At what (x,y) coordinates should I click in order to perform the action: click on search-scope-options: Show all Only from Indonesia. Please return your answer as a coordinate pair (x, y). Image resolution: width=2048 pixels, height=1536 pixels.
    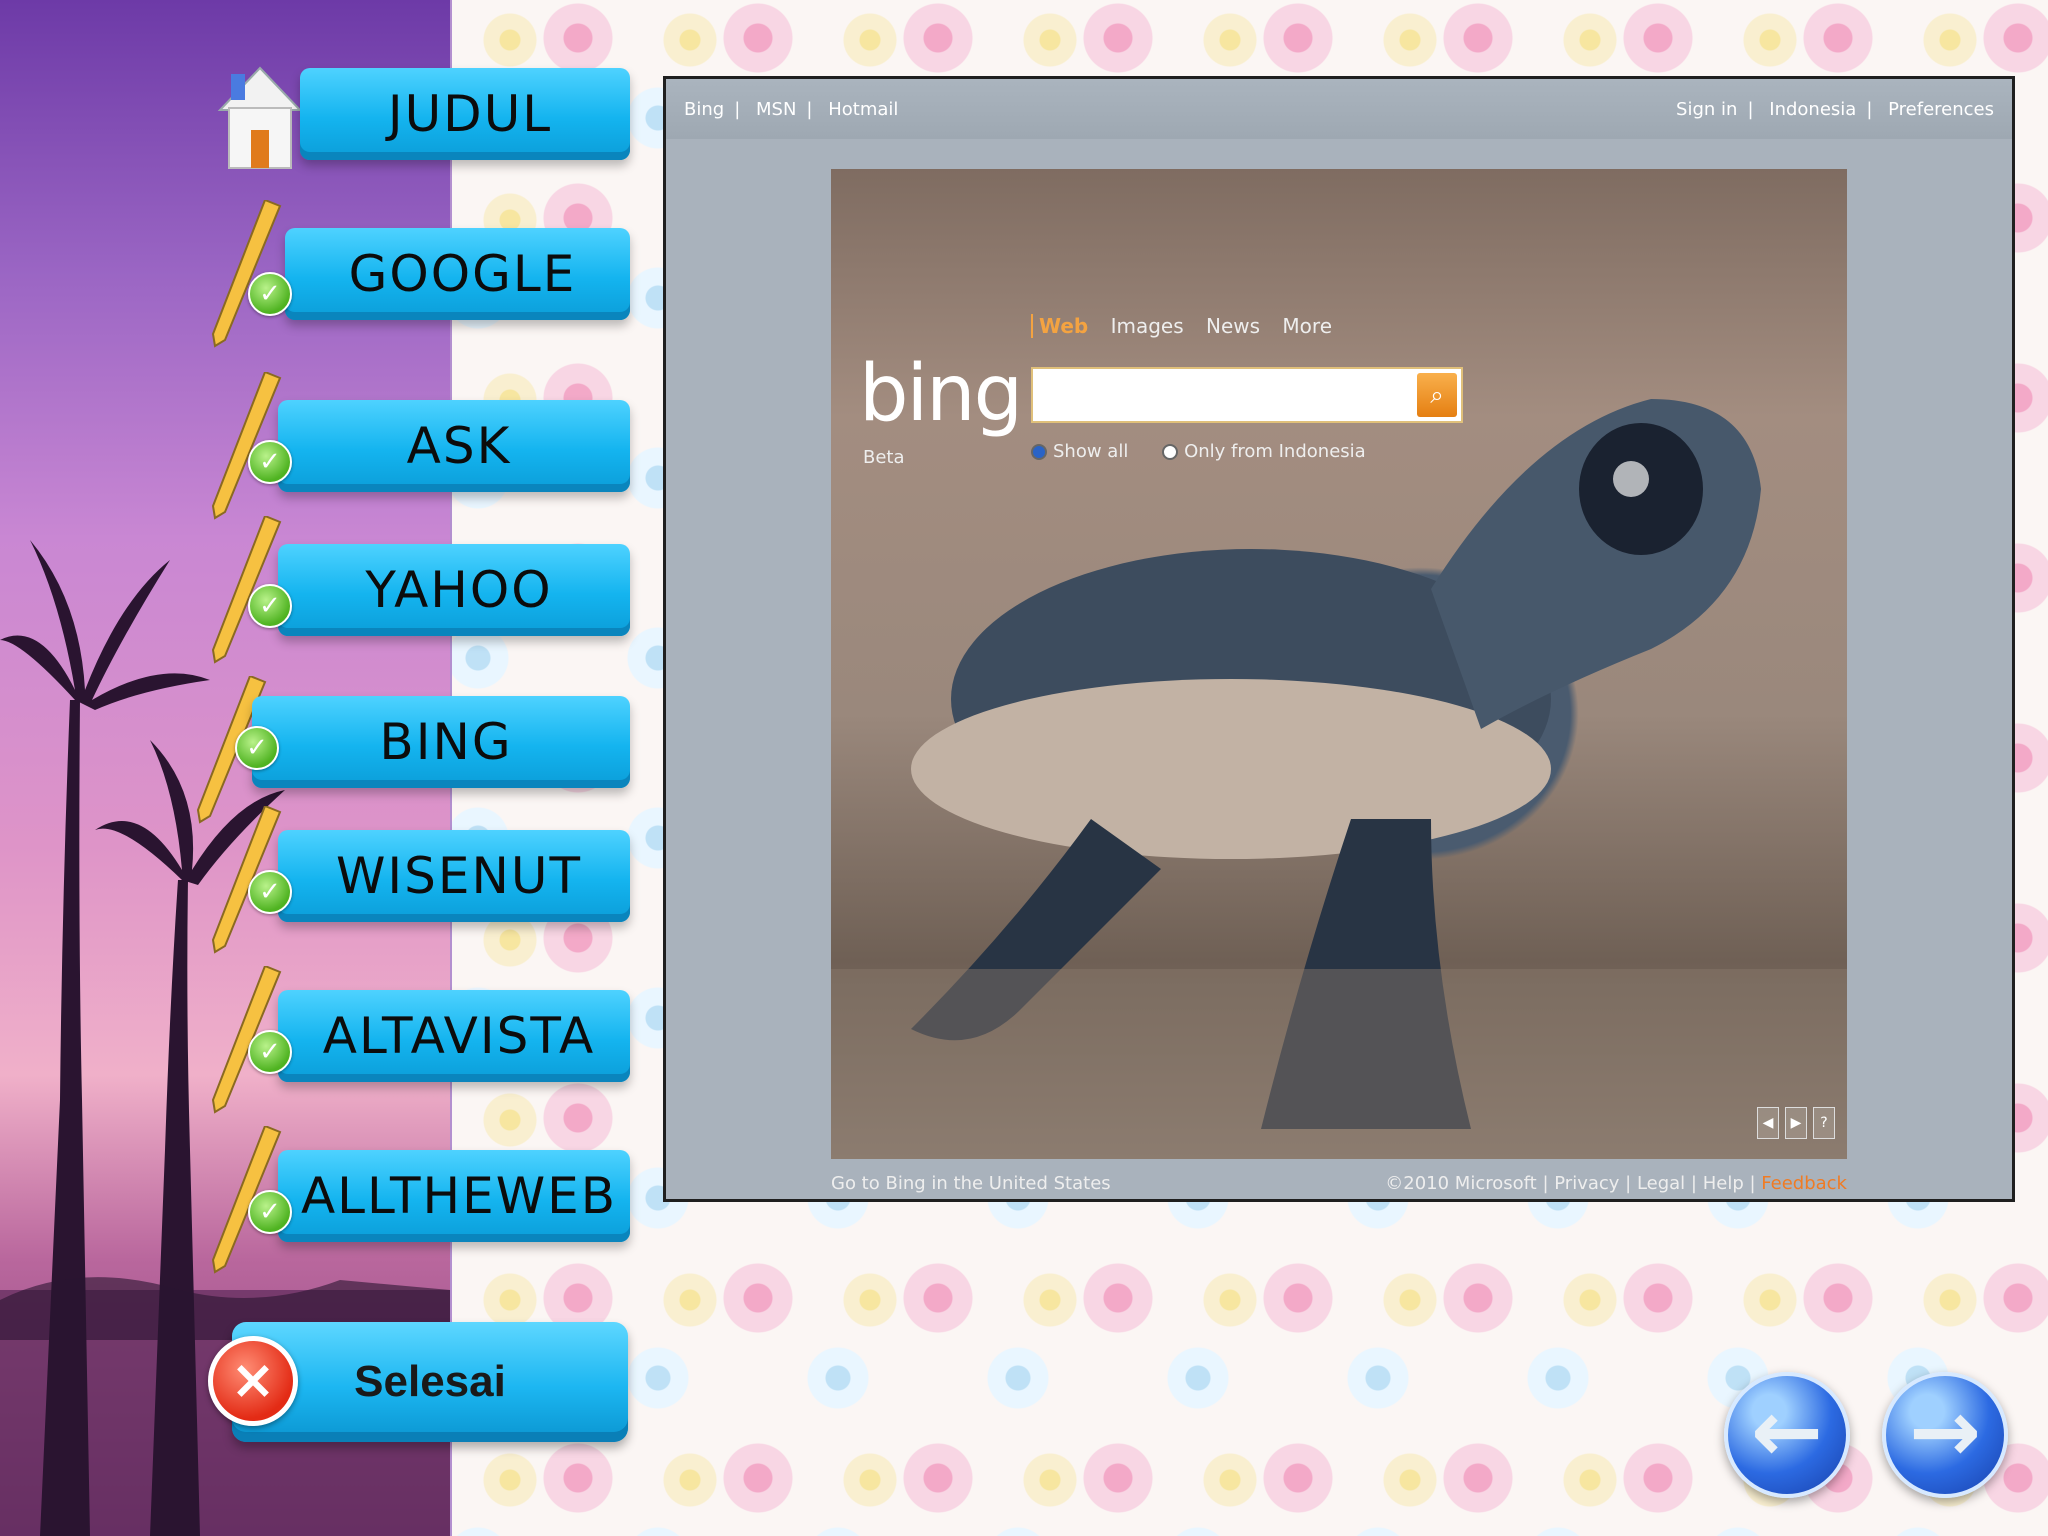
    Looking at the image, I should click on (1212, 451).